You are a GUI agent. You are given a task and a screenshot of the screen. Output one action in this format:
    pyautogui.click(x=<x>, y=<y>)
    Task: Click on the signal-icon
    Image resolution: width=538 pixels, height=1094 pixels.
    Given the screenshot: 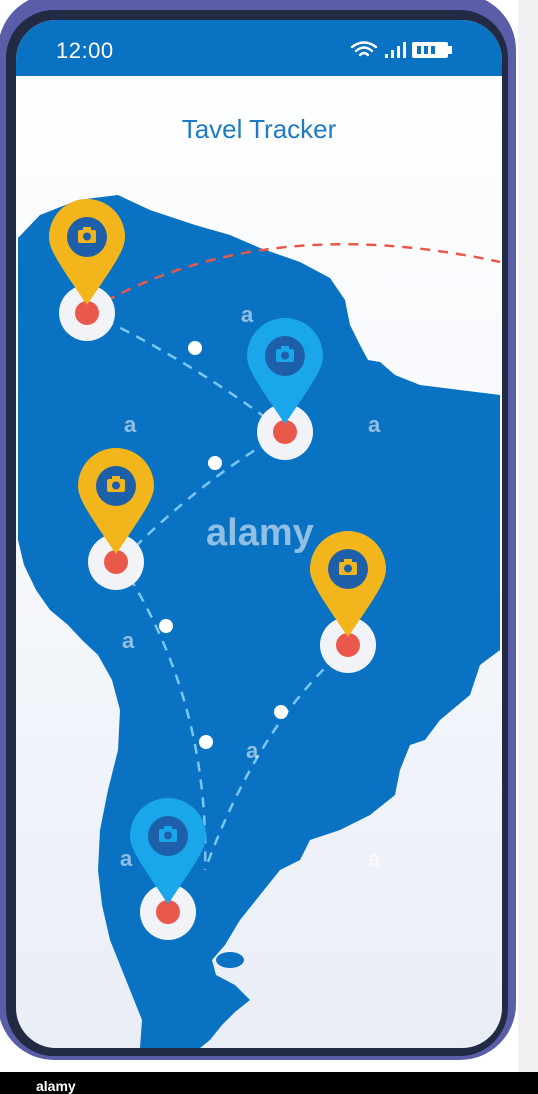 What is the action you would take?
    pyautogui.click(x=395, y=50)
    